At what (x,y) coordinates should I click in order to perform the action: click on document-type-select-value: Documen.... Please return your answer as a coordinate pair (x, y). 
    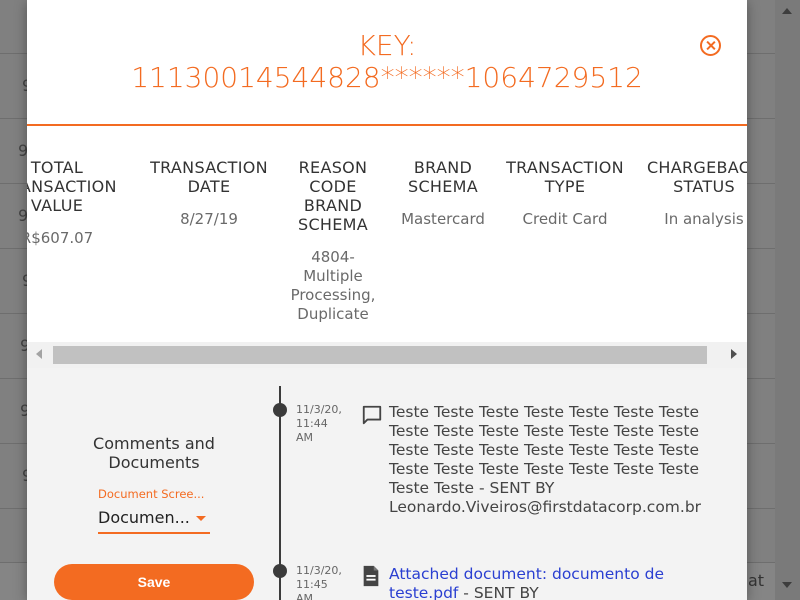
    Looking at the image, I should click on (144, 517).